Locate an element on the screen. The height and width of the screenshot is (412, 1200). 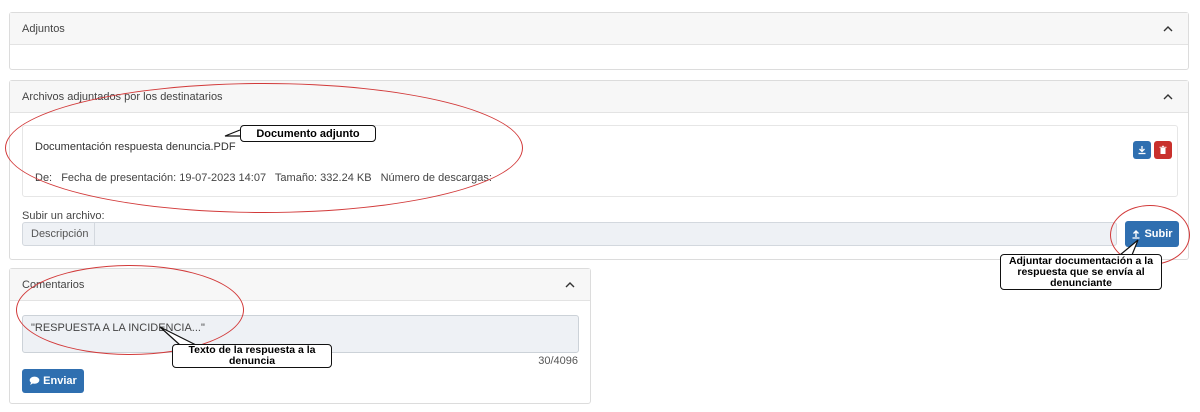
upload-button: Subir is located at coordinates (1152, 234).